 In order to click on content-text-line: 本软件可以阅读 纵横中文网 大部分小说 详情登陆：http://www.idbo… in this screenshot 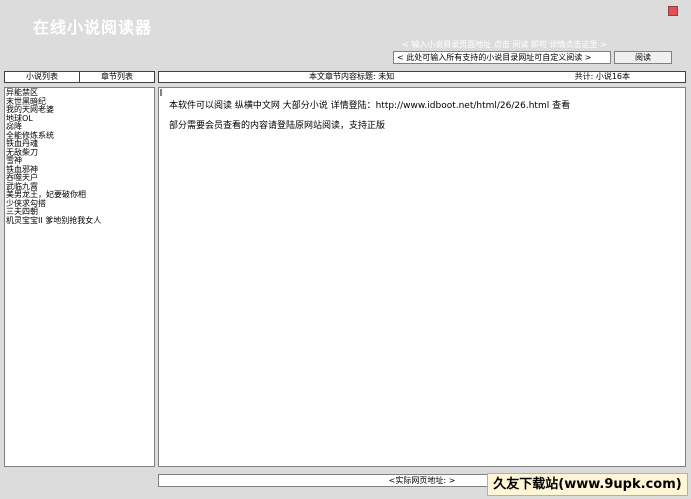, I will do `click(370, 106)`.